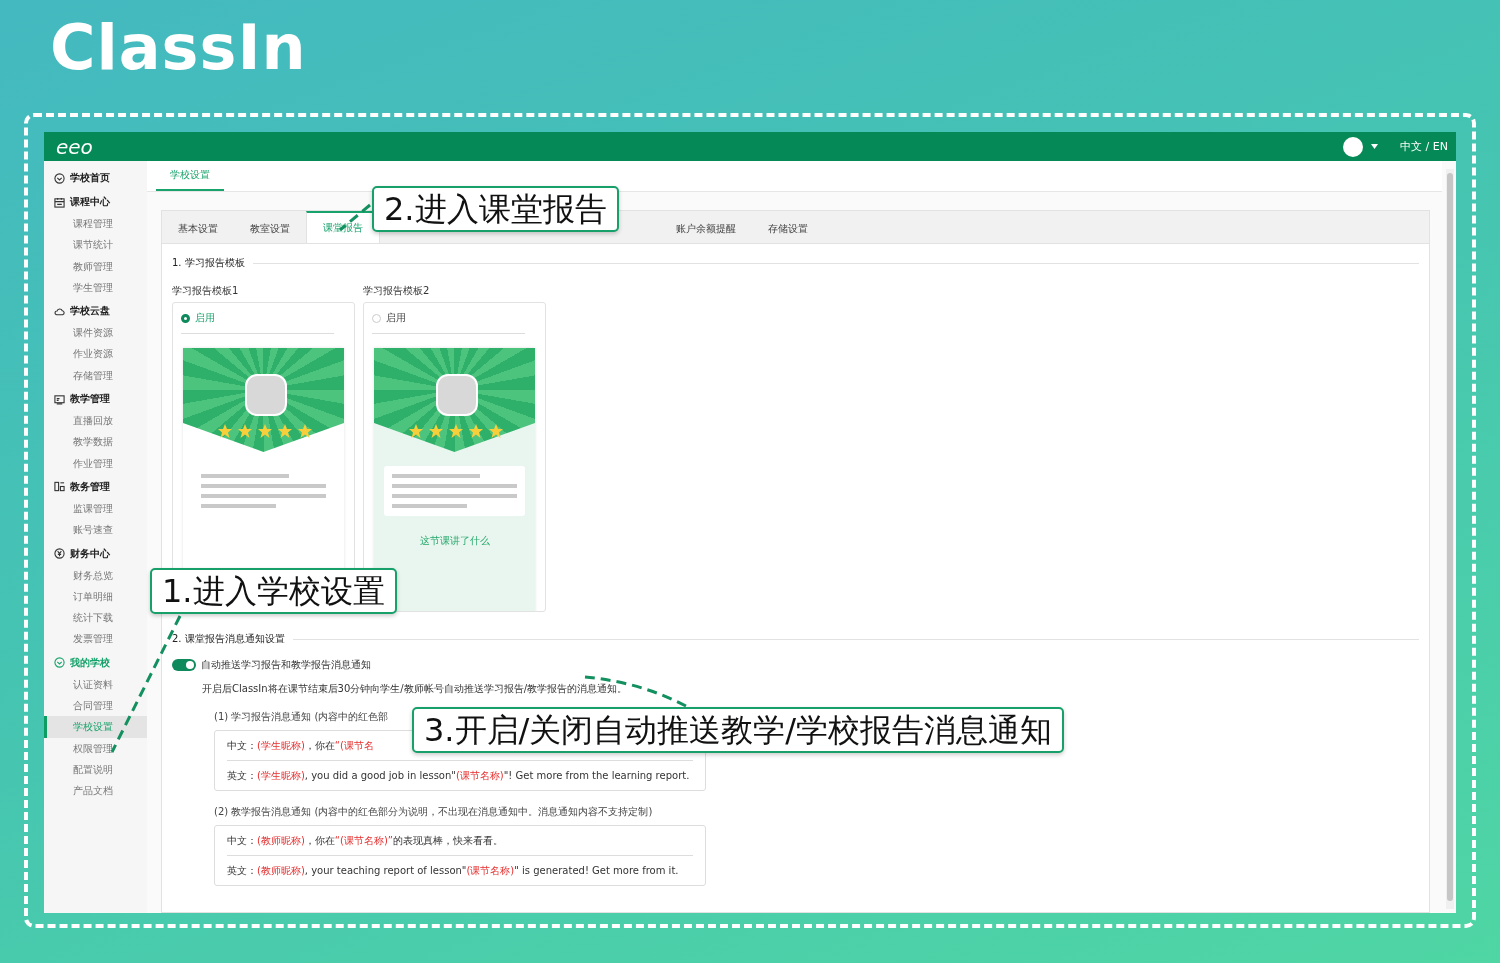 The width and height of the screenshot is (1500, 963). I want to click on message-line: 英文：(教师昵称), your teaching report of lesson"(课节名称)" is generated! Get more from it., so click(453, 870).